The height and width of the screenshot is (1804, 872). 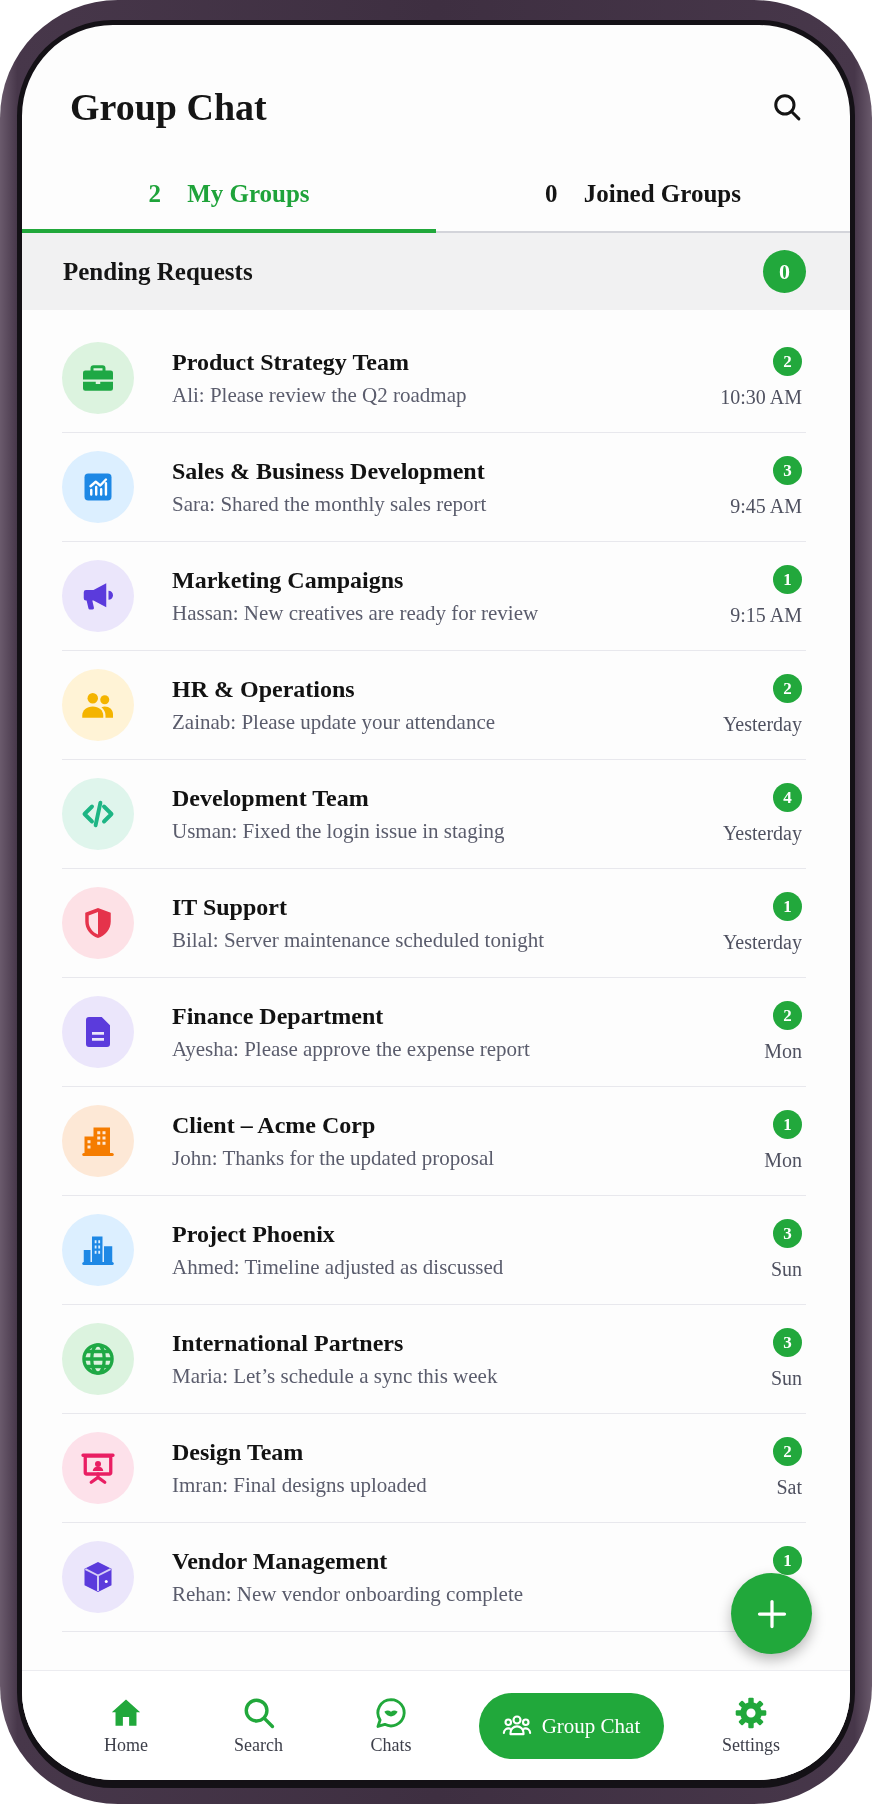 I want to click on page-title: Group Chat, so click(x=168, y=107).